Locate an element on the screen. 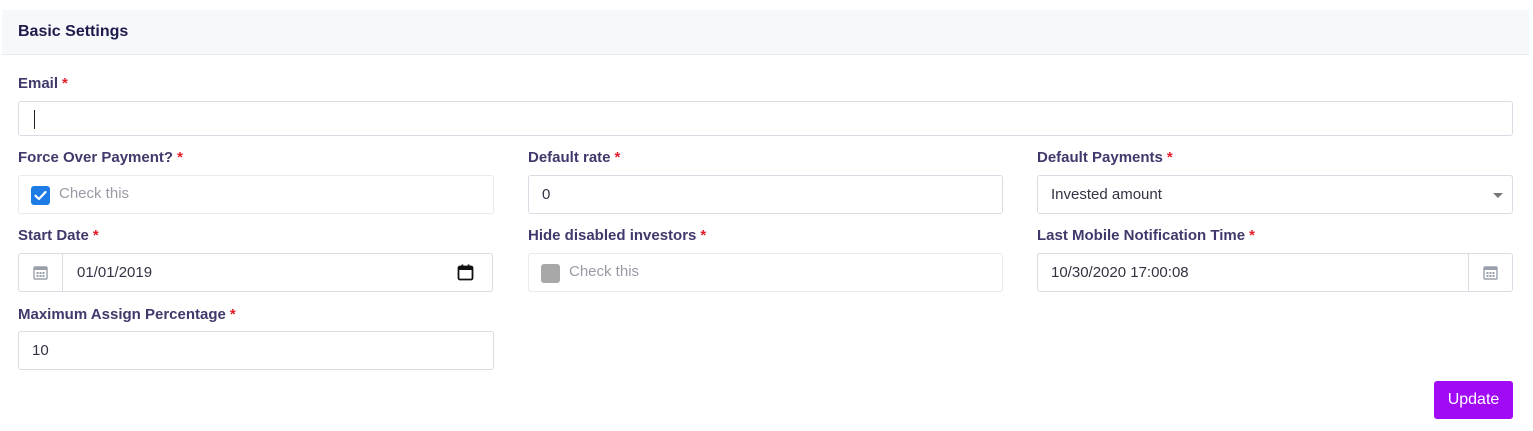 The width and height of the screenshot is (1533, 431). start-date-input: 01/01/2019 is located at coordinates (277, 272).